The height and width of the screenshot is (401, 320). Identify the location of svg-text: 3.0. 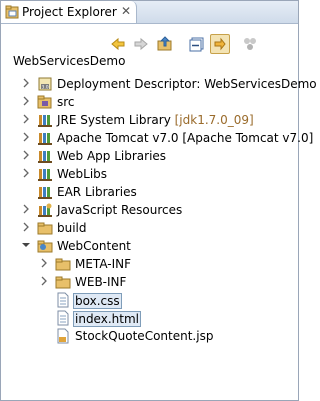
(45, 88).